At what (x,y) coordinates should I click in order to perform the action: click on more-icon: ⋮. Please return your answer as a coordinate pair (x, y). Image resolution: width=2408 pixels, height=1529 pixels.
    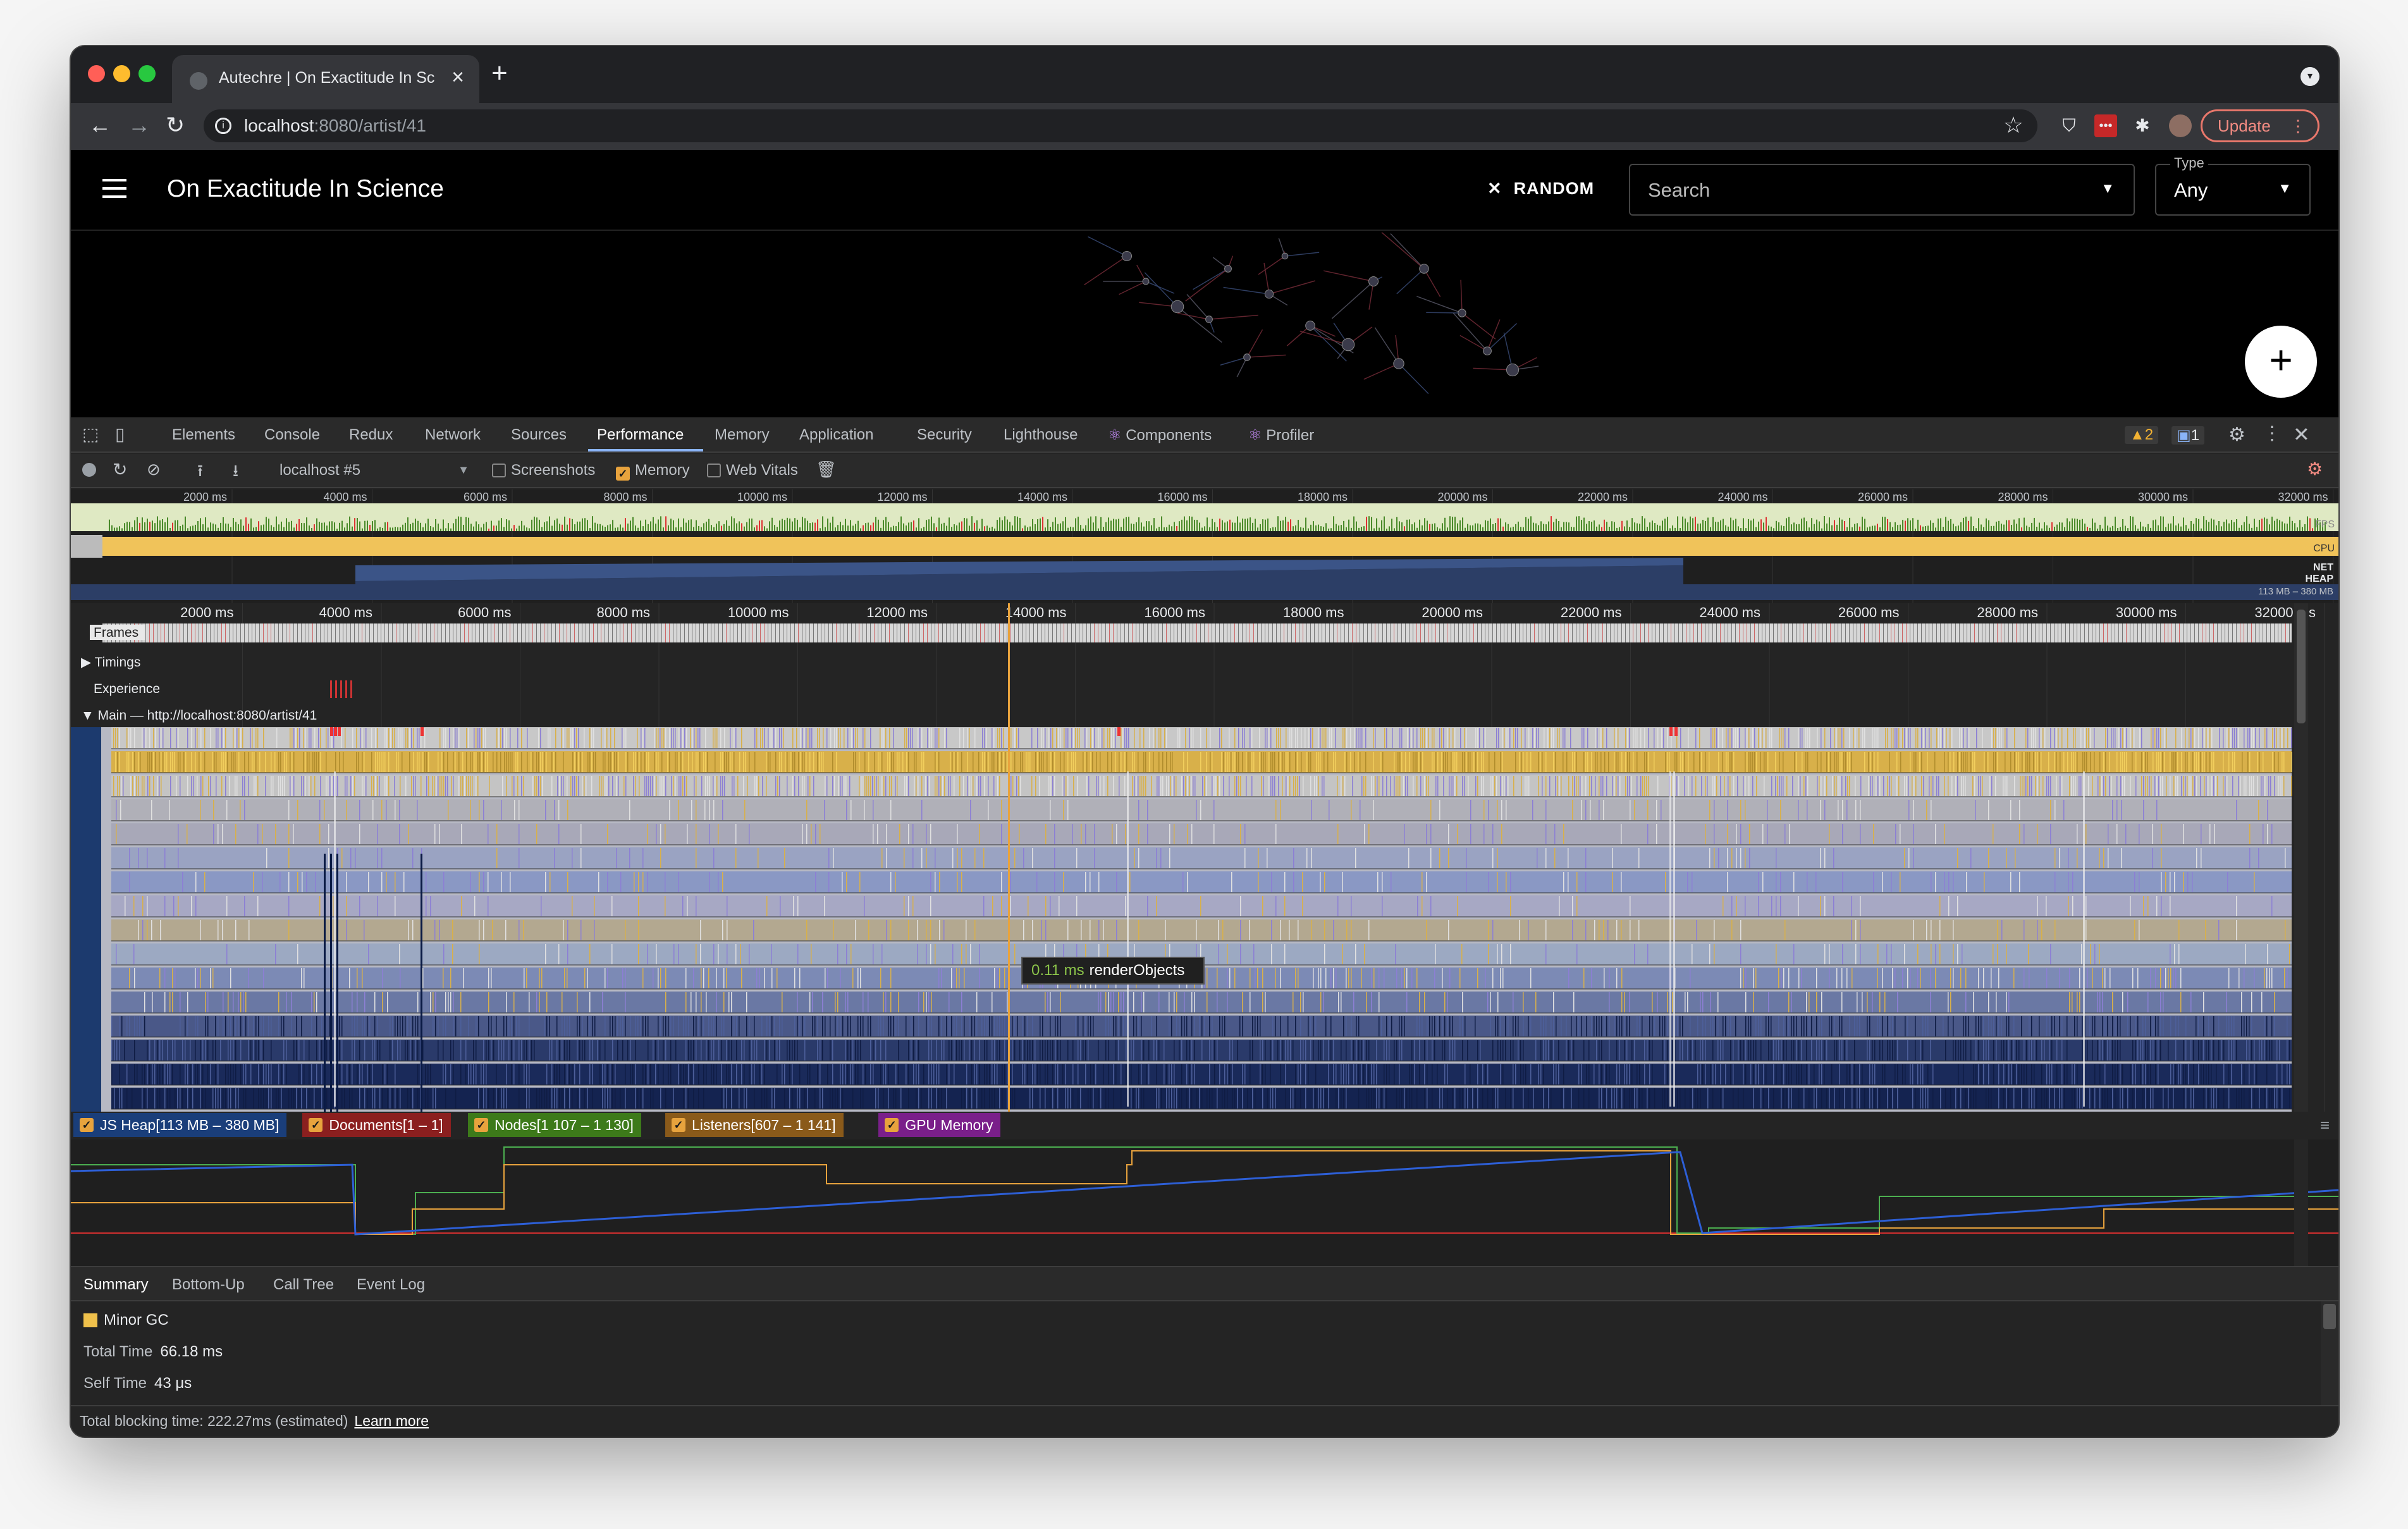
    Looking at the image, I should click on (2272, 434).